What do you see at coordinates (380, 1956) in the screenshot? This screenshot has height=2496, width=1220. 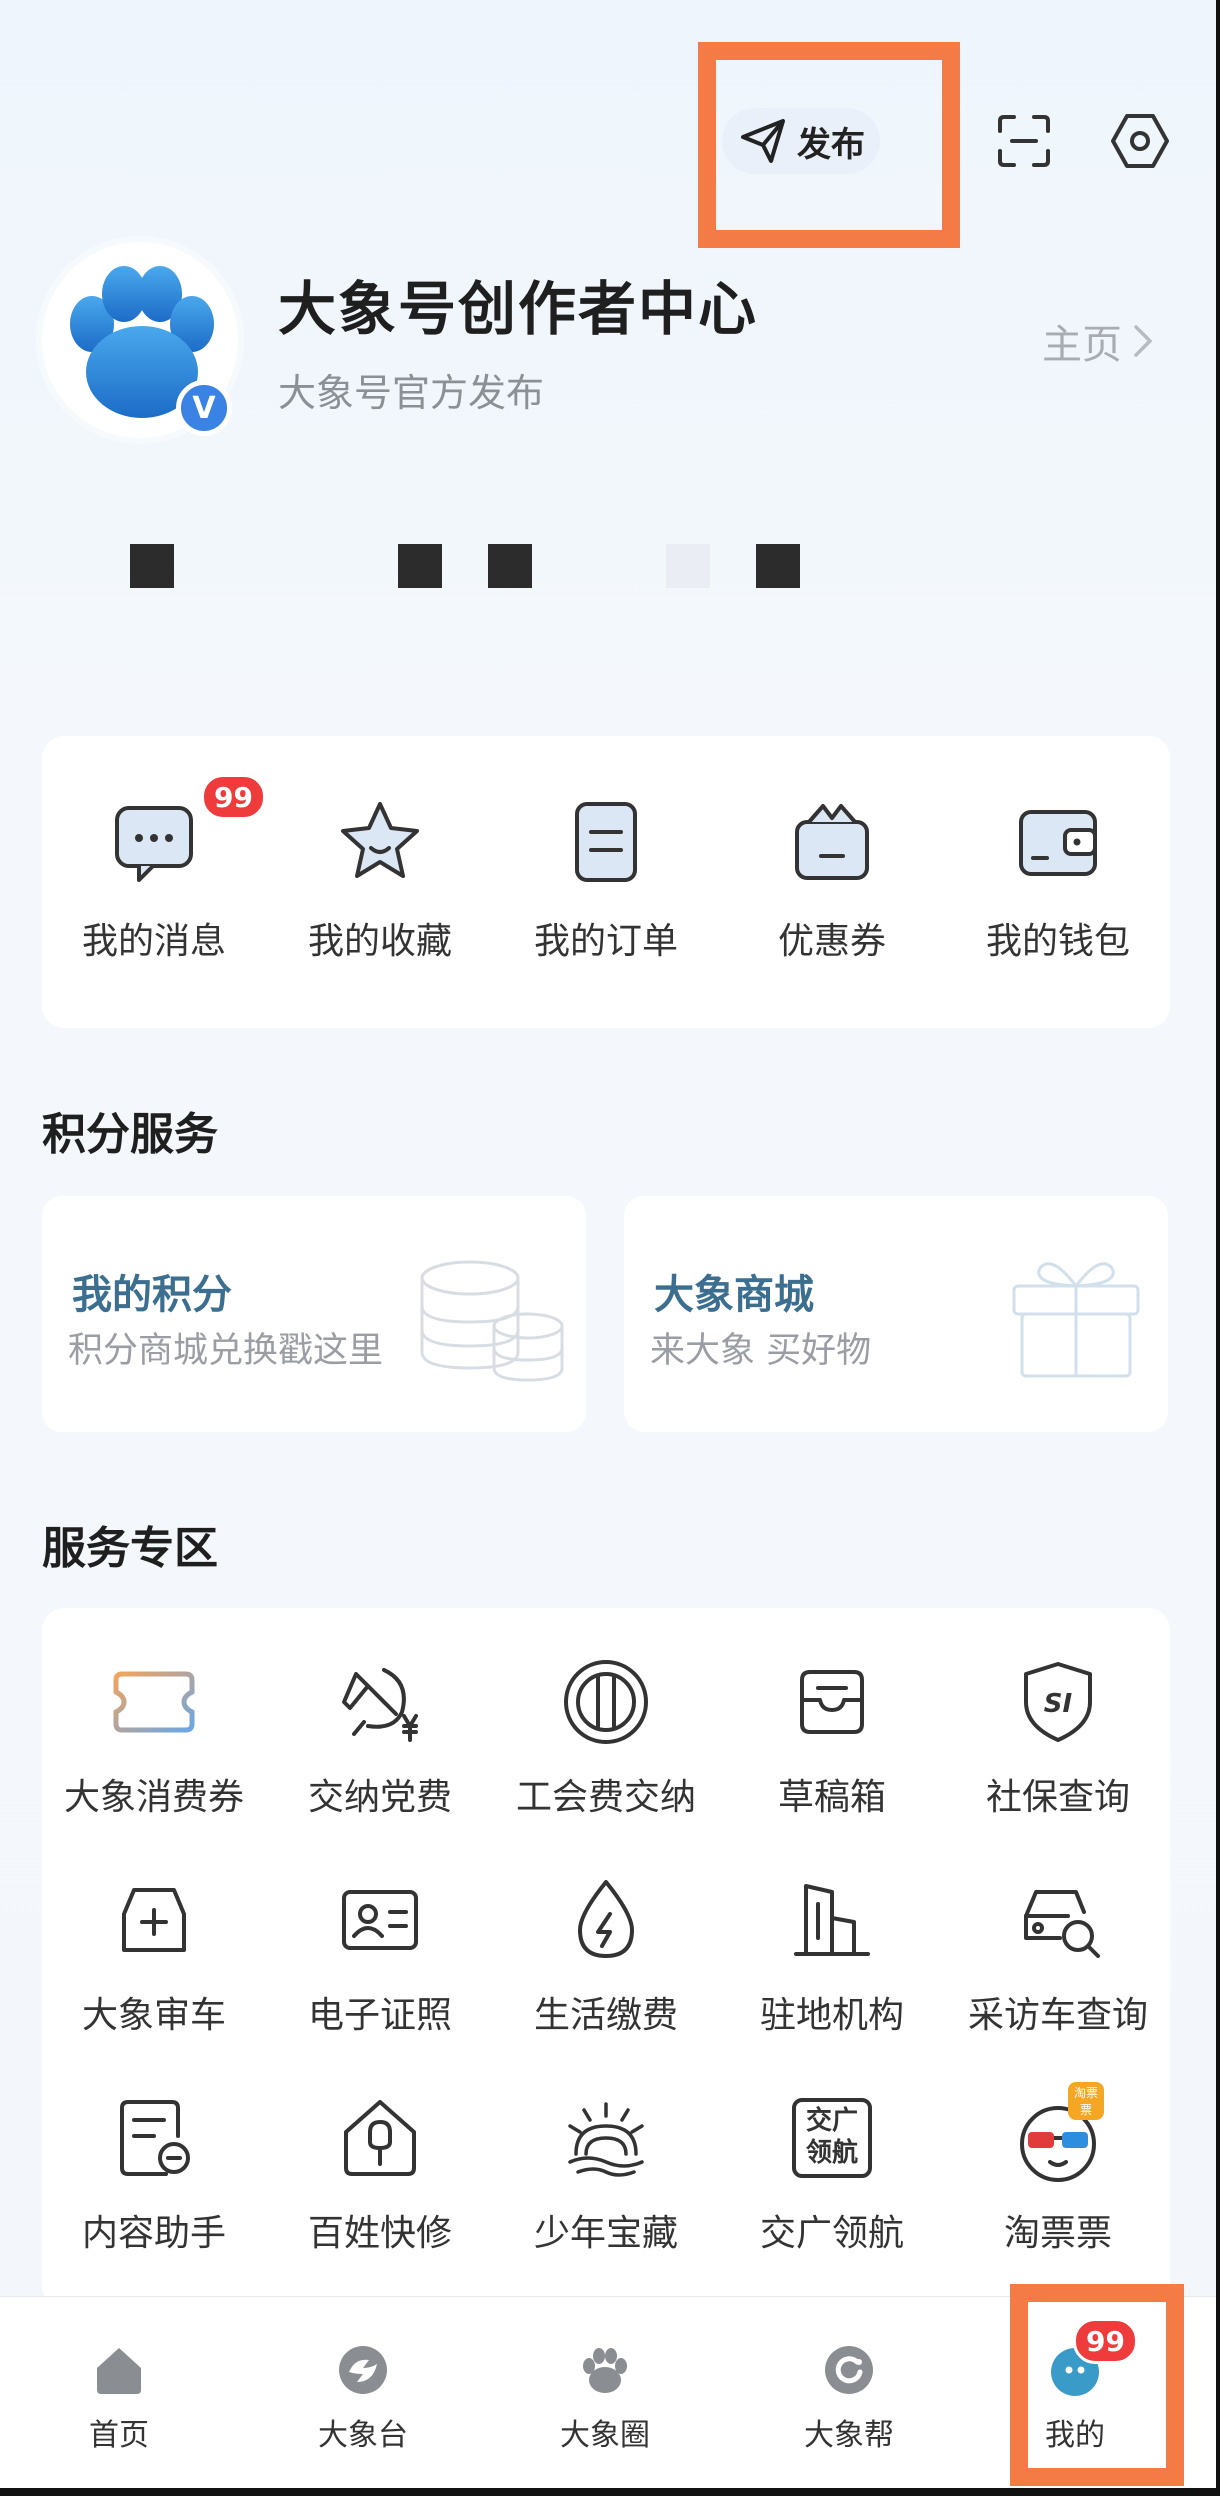 I see `service-e-license: 电子证照` at bounding box center [380, 1956].